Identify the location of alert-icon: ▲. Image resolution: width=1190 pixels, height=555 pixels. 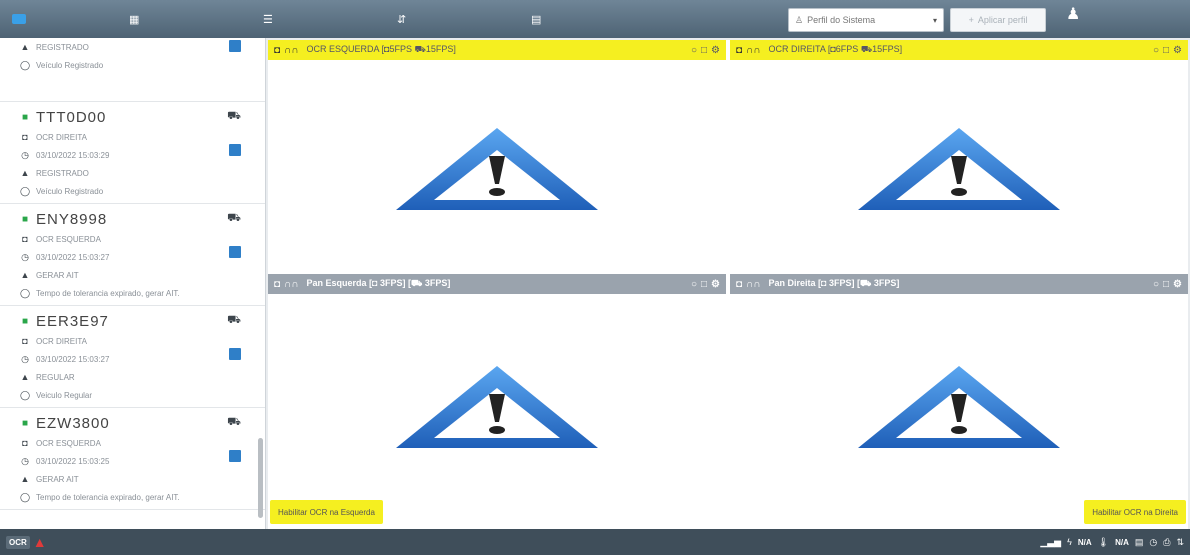
(40, 542).